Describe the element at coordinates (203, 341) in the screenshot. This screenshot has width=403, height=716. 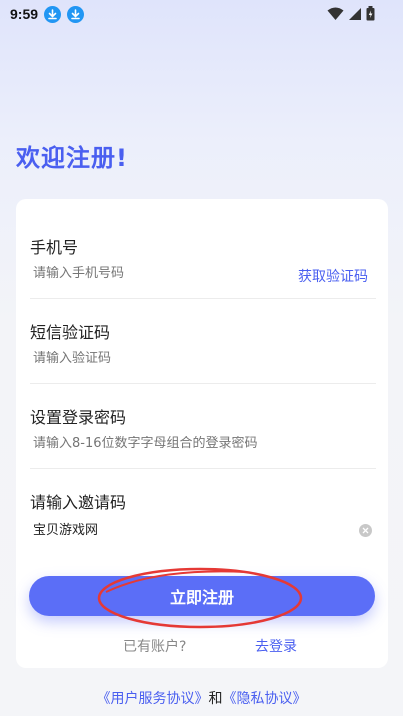
I see `sms-field-group: 短信验证码` at that location.